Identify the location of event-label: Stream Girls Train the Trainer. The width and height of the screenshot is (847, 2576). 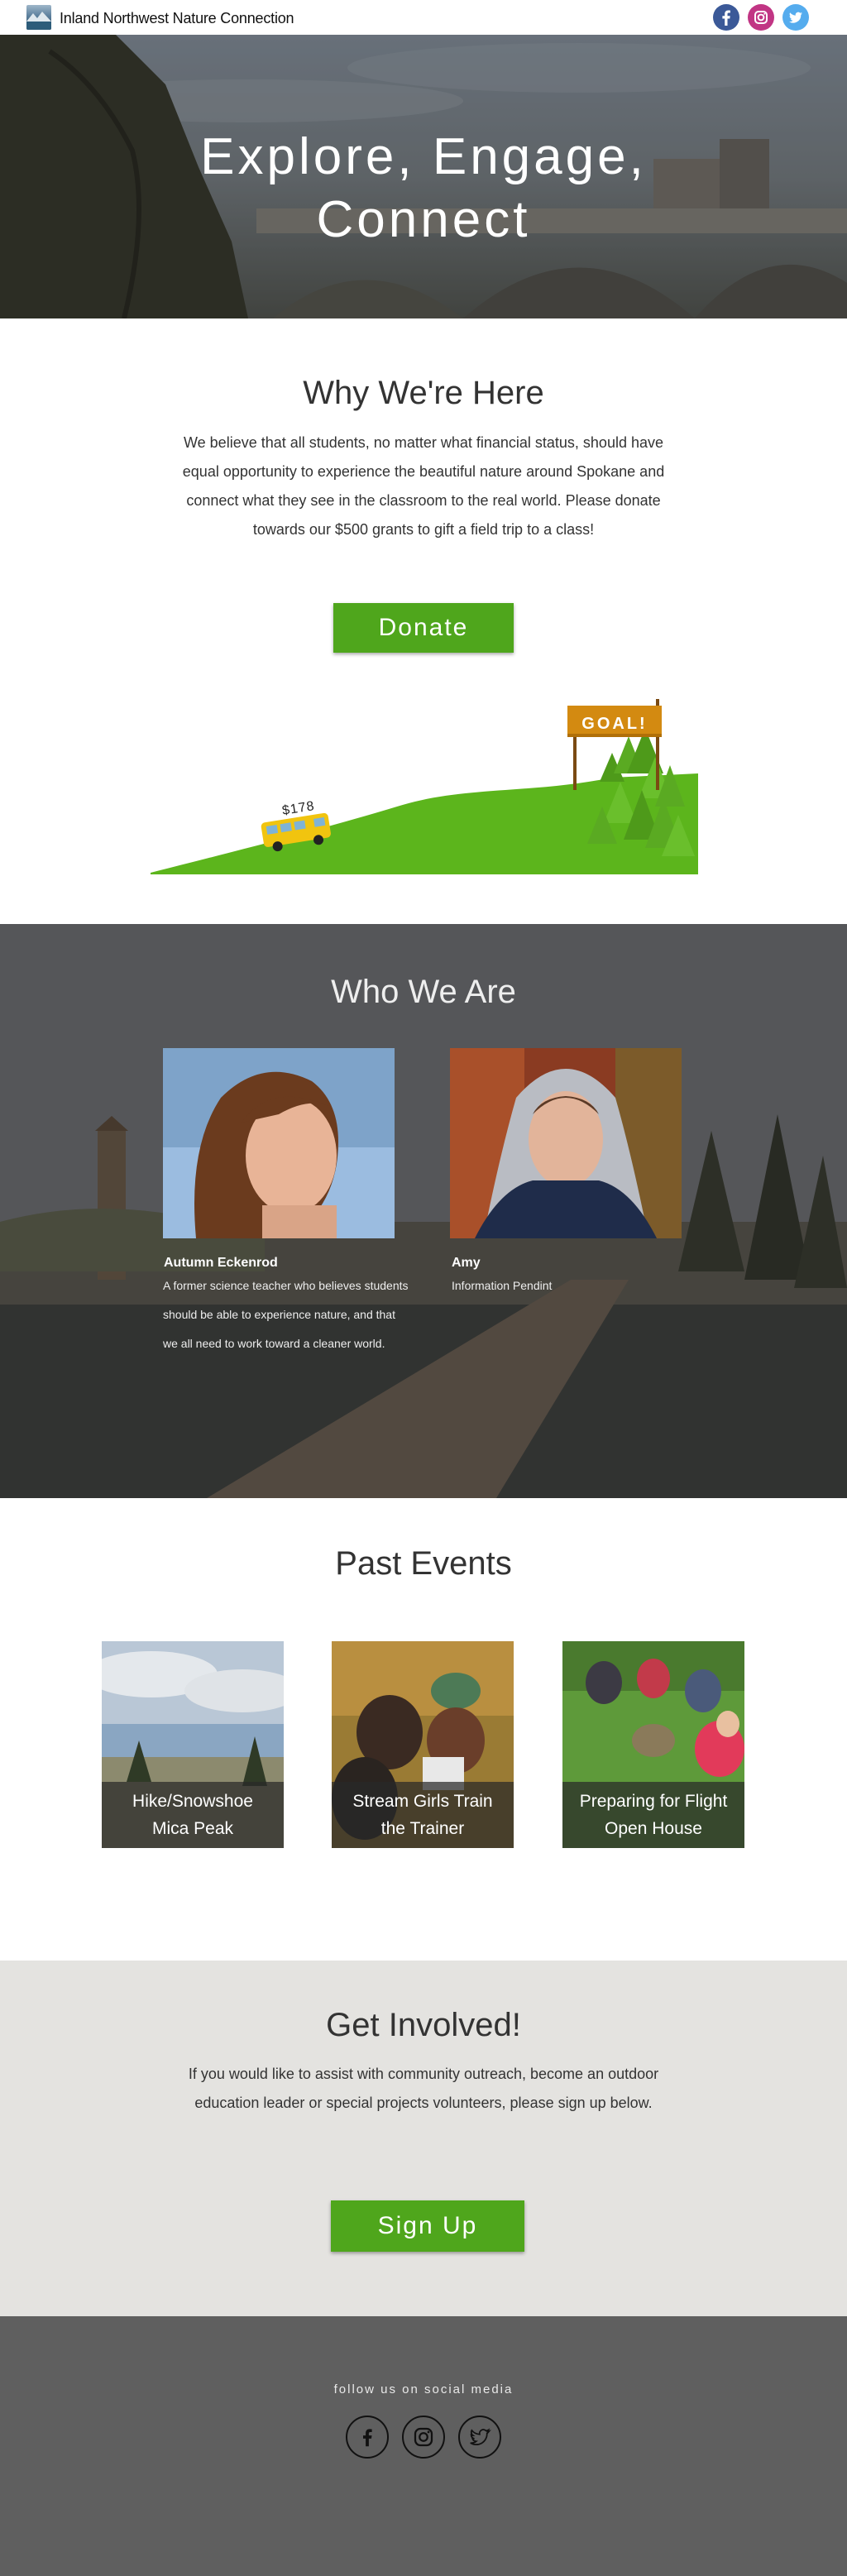
(423, 1815).